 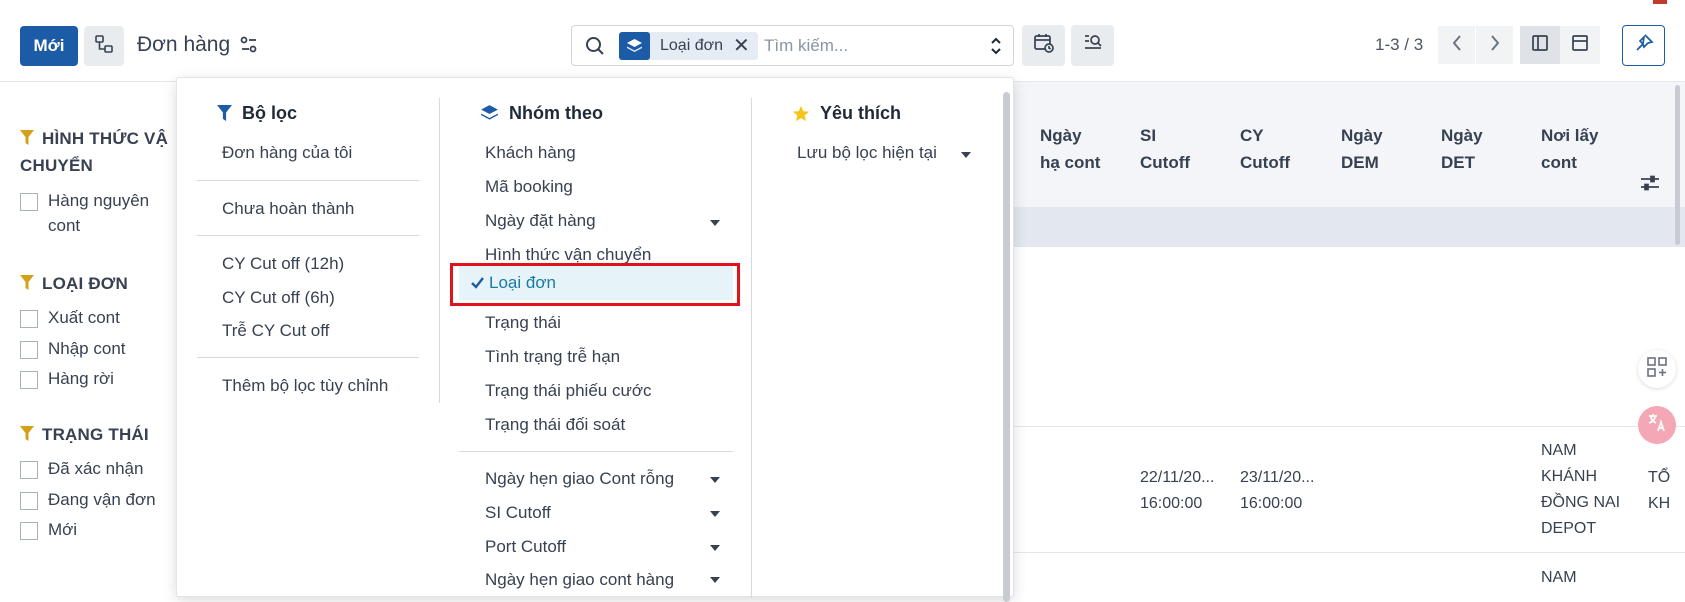 I want to click on pin-icon, so click(x=1644, y=45).